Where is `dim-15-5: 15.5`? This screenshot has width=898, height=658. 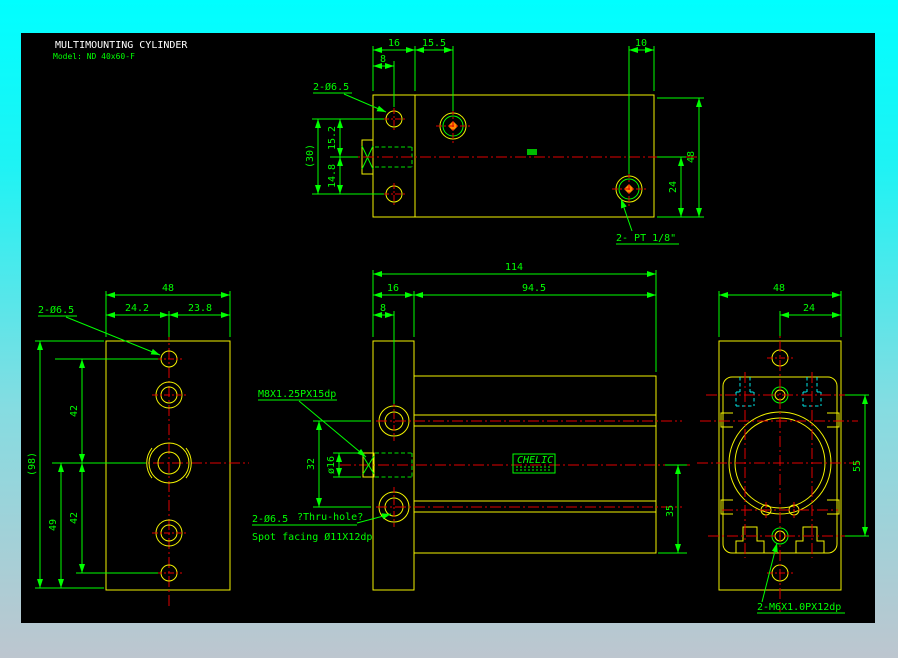
dim-15-5: 15.5 is located at coordinates (434, 43).